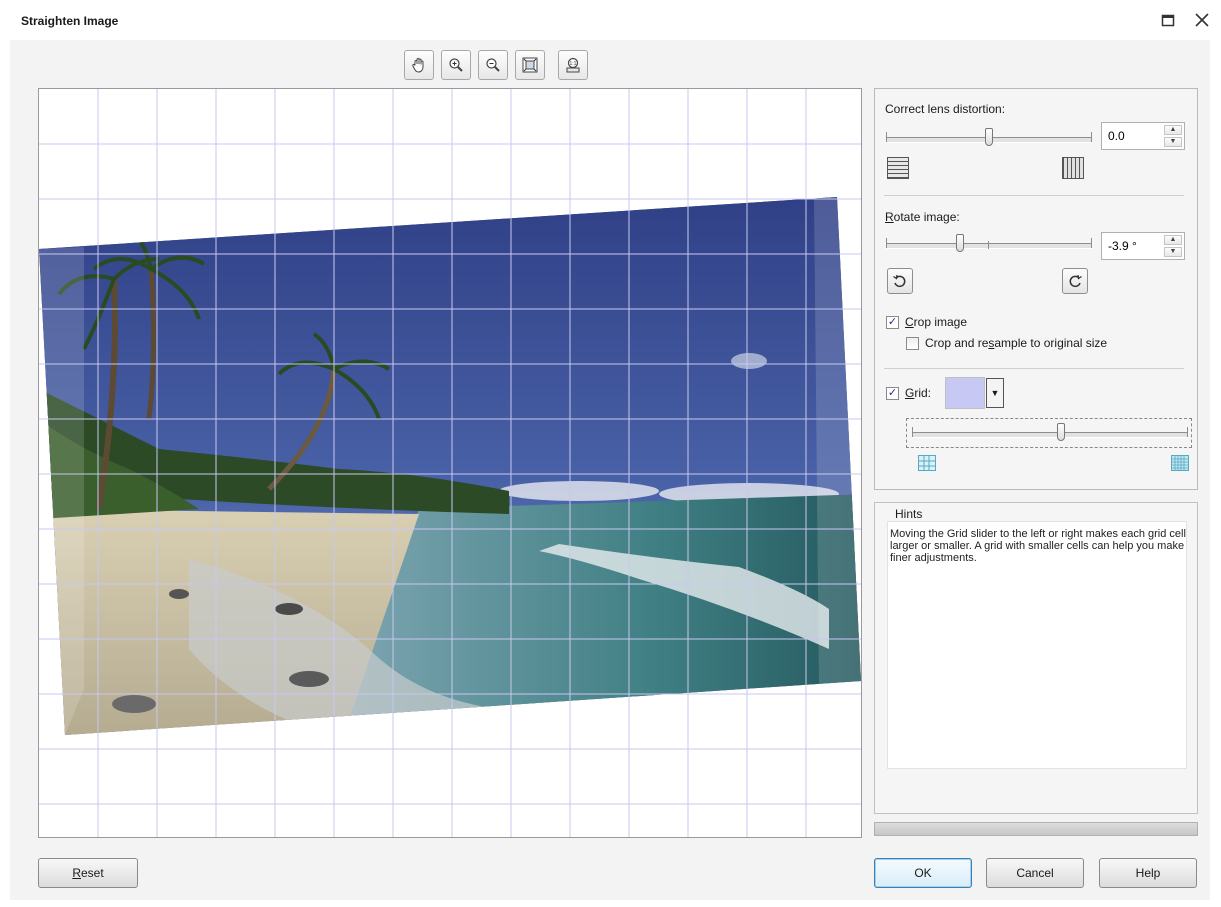  What do you see at coordinates (1135, 246) in the screenshot?
I see `rotate-image-input` at bounding box center [1135, 246].